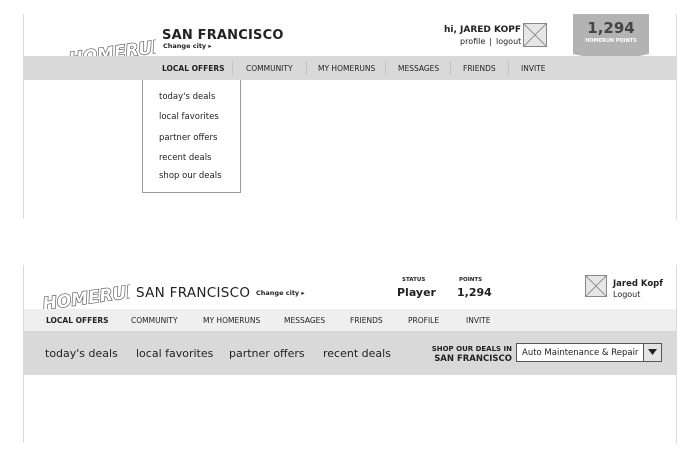 This screenshot has width=700, height=467. Describe the element at coordinates (267, 353) in the screenshot. I see `subnav-partner-offers: partner offers` at that location.